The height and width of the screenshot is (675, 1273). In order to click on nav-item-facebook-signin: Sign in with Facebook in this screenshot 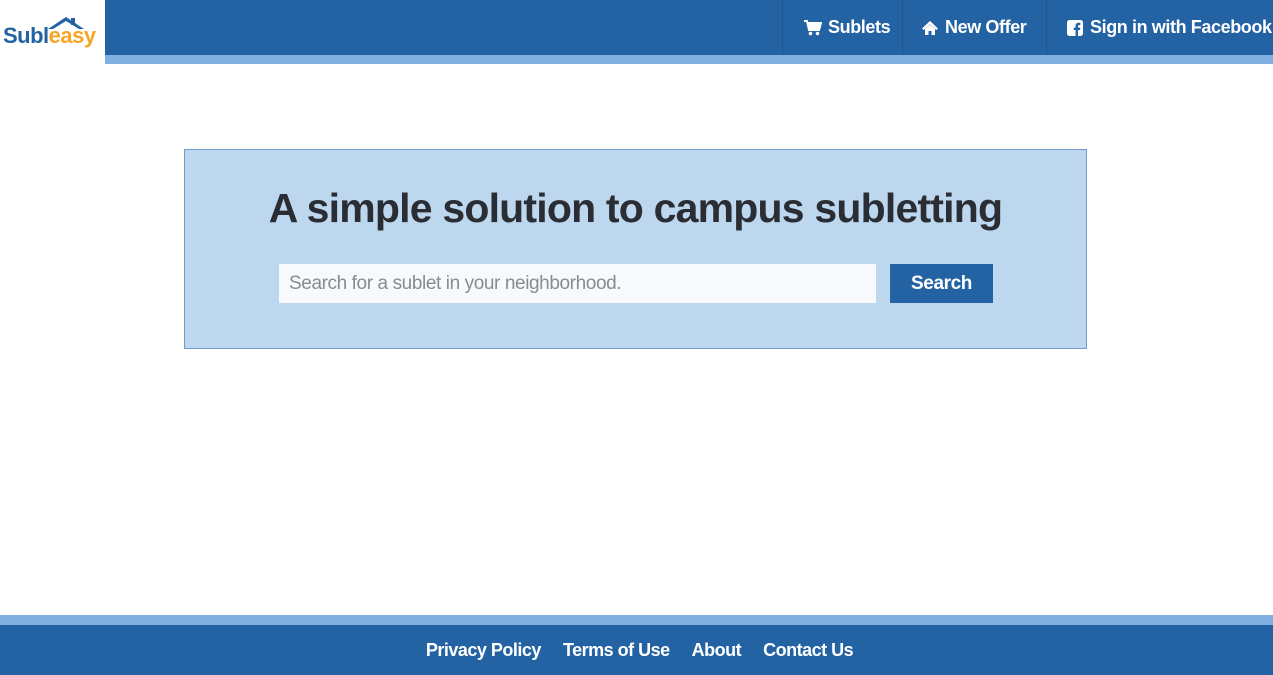, I will do `click(1159, 27)`.